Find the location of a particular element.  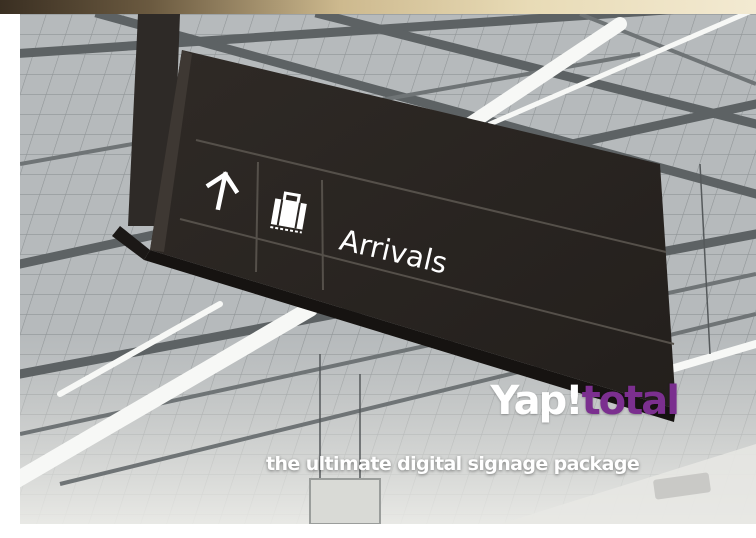

brand-logo: Yap!total is located at coordinates (585, 401).